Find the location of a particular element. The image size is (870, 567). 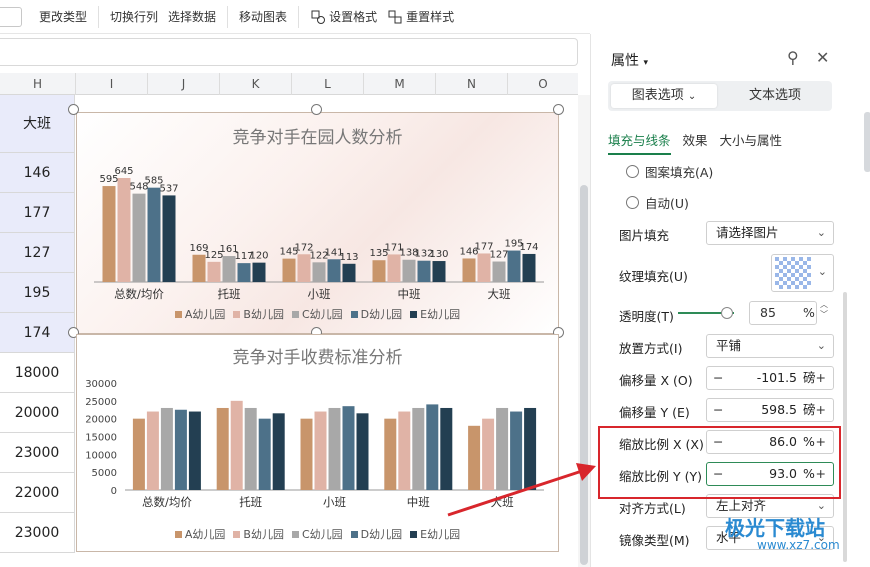

pattern-fill-radio: 图案填充(A) is located at coordinates (669, 171).